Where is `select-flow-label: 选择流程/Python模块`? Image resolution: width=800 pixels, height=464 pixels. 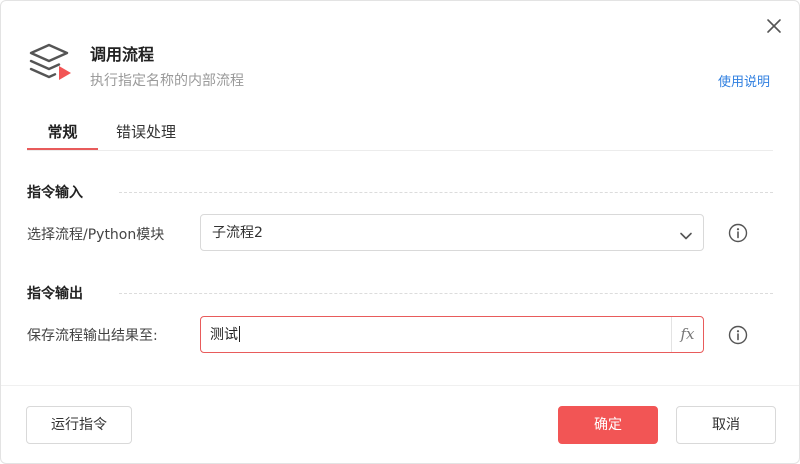
select-flow-label: 选择流程/Python模块 is located at coordinates (96, 235).